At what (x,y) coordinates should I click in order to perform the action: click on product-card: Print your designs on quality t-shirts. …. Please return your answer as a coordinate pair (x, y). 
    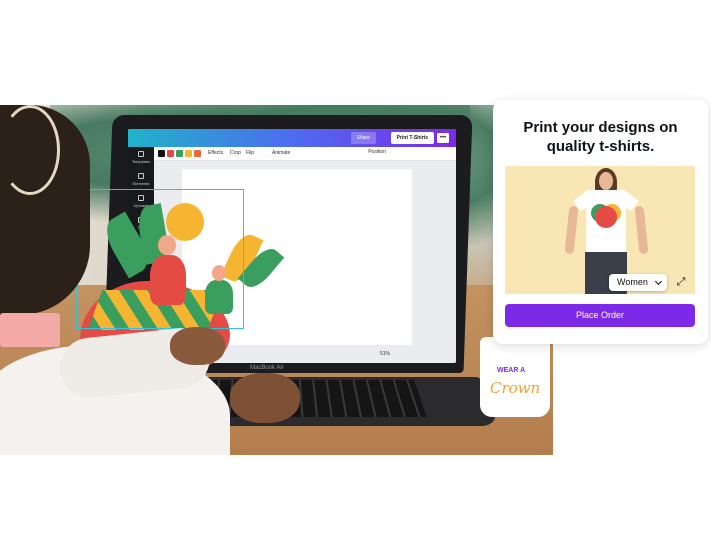
    Looking at the image, I should click on (600, 222).